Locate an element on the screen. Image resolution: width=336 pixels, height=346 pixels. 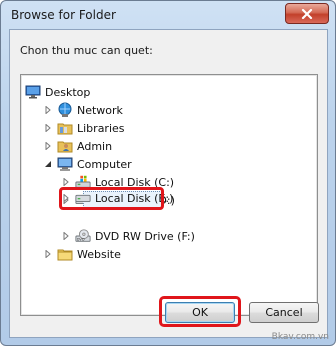
tree-item-network: Network is located at coordinates (83, 110).